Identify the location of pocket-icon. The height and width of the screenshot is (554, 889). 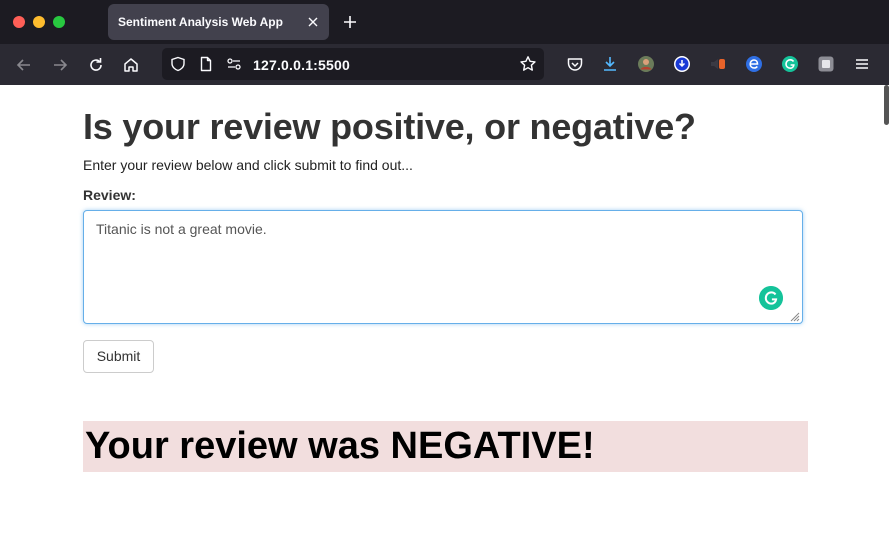
(575, 64).